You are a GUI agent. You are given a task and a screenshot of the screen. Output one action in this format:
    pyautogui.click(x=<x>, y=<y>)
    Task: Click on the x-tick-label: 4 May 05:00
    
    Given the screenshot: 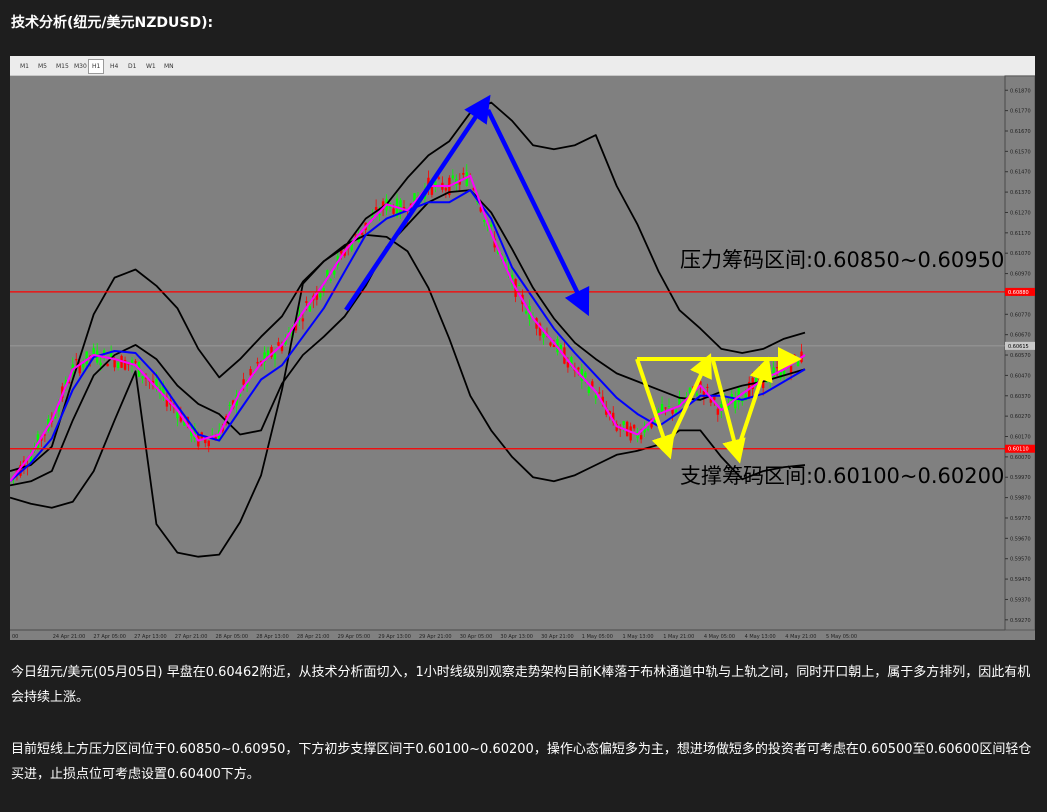 What is the action you would take?
    pyautogui.click(x=719, y=637)
    